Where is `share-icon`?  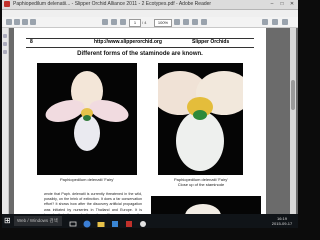
share-icon is located at coordinates (285, 22).